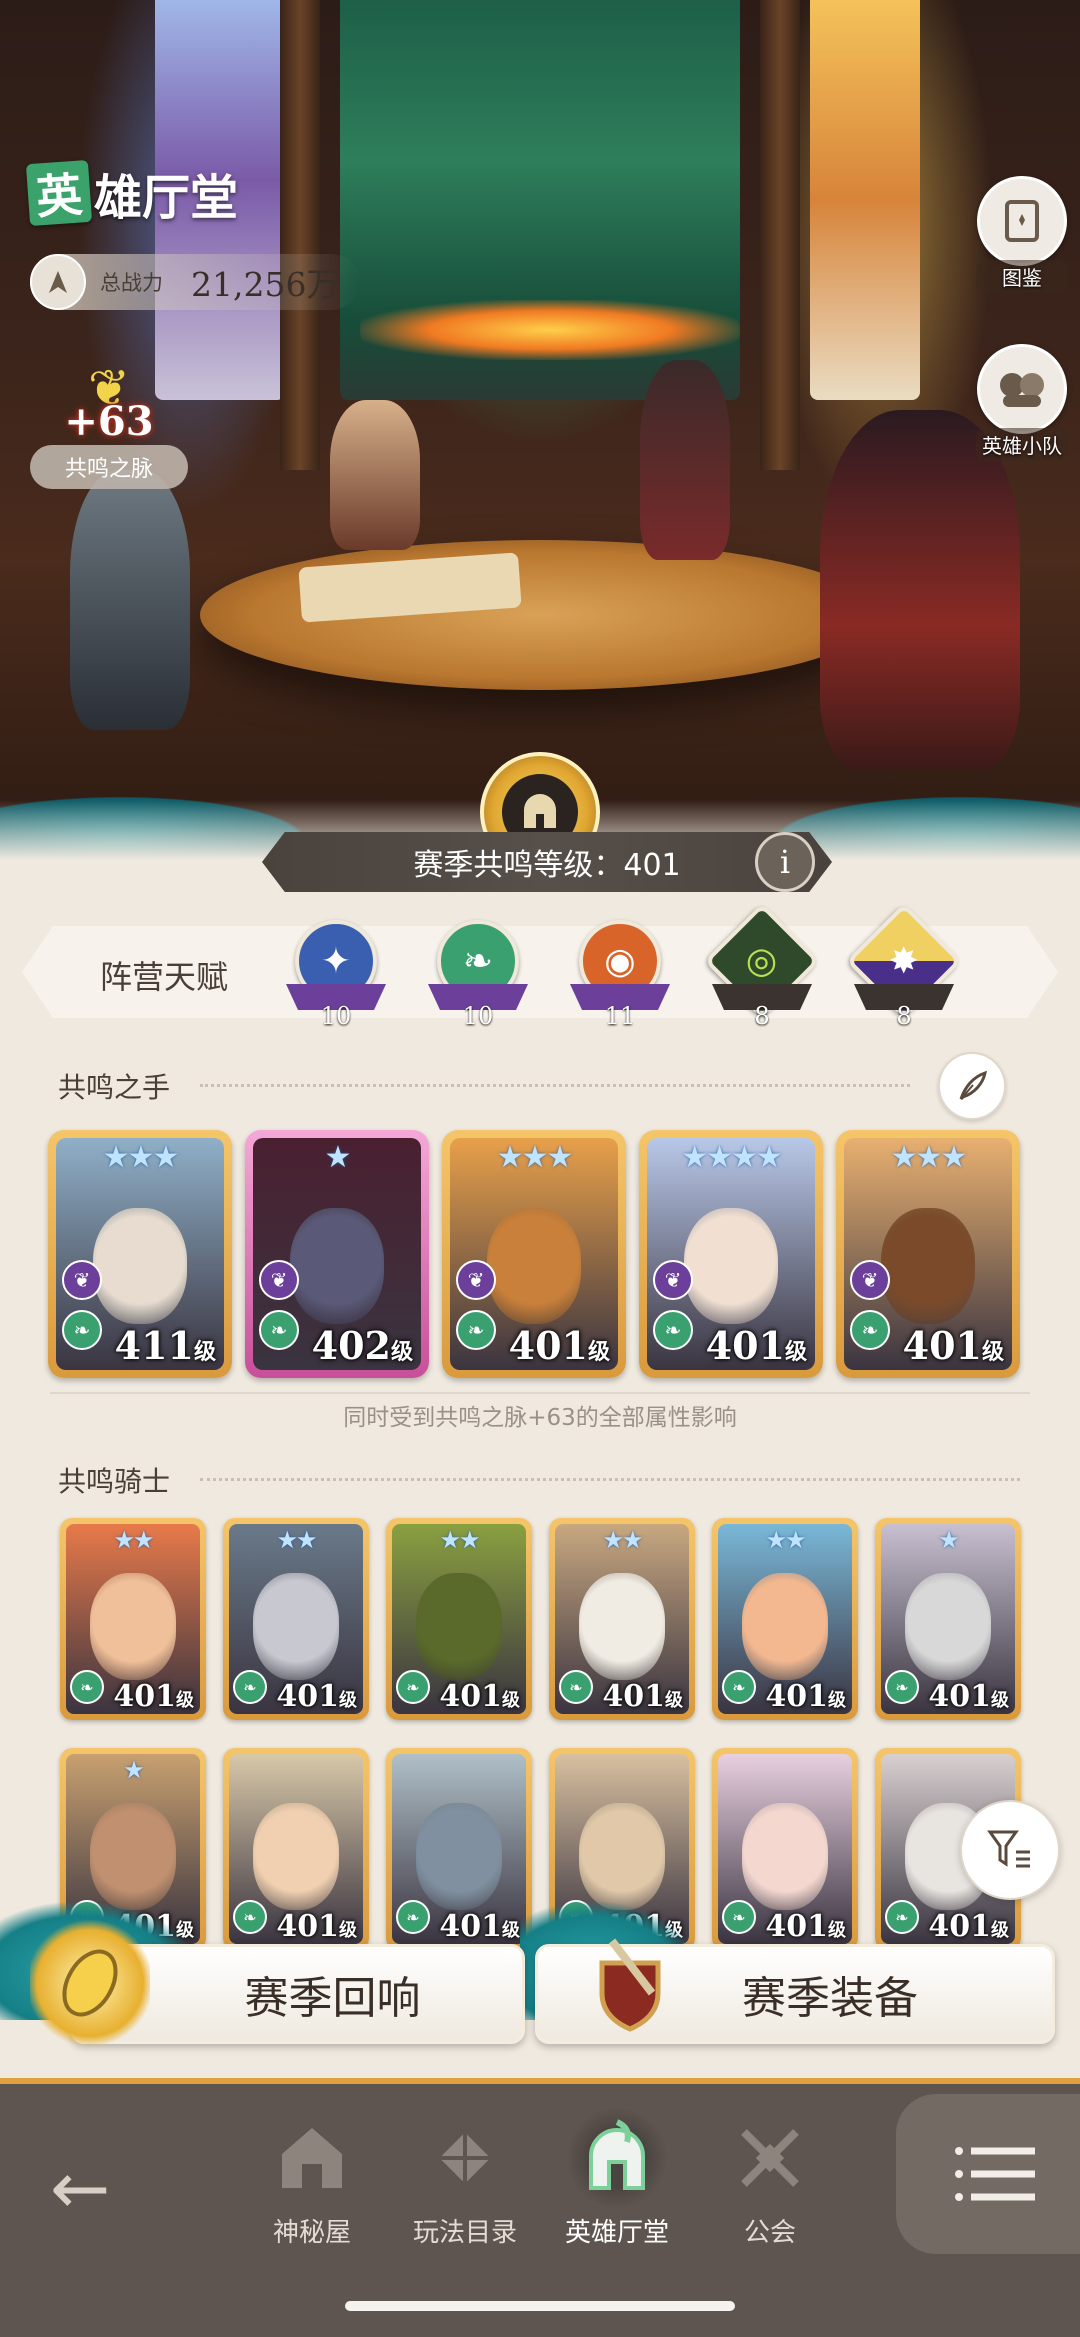  I want to click on codex-label: 图鉴, so click(1022, 276).